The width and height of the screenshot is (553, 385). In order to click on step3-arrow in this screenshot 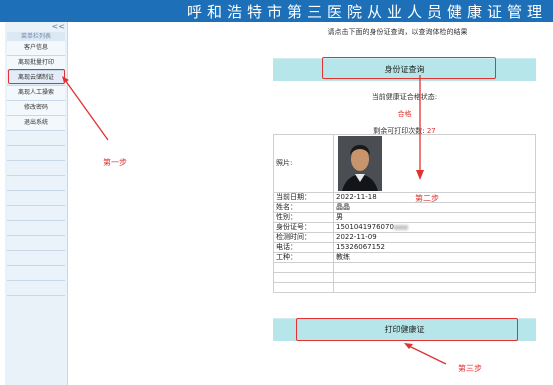, I will do `click(427, 355)`.